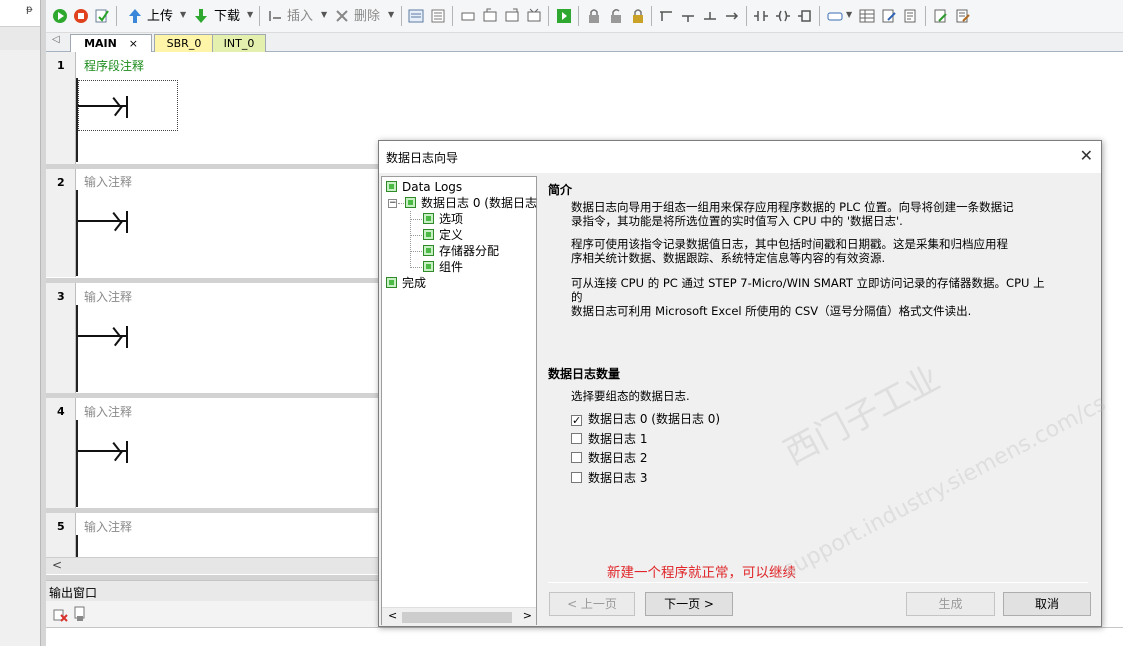 Image resolution: width=1123 pixels, height=646 pixels. Describe the element at coordinates (416, 16) in the screenshot. I see `monitor-icon` at that location.